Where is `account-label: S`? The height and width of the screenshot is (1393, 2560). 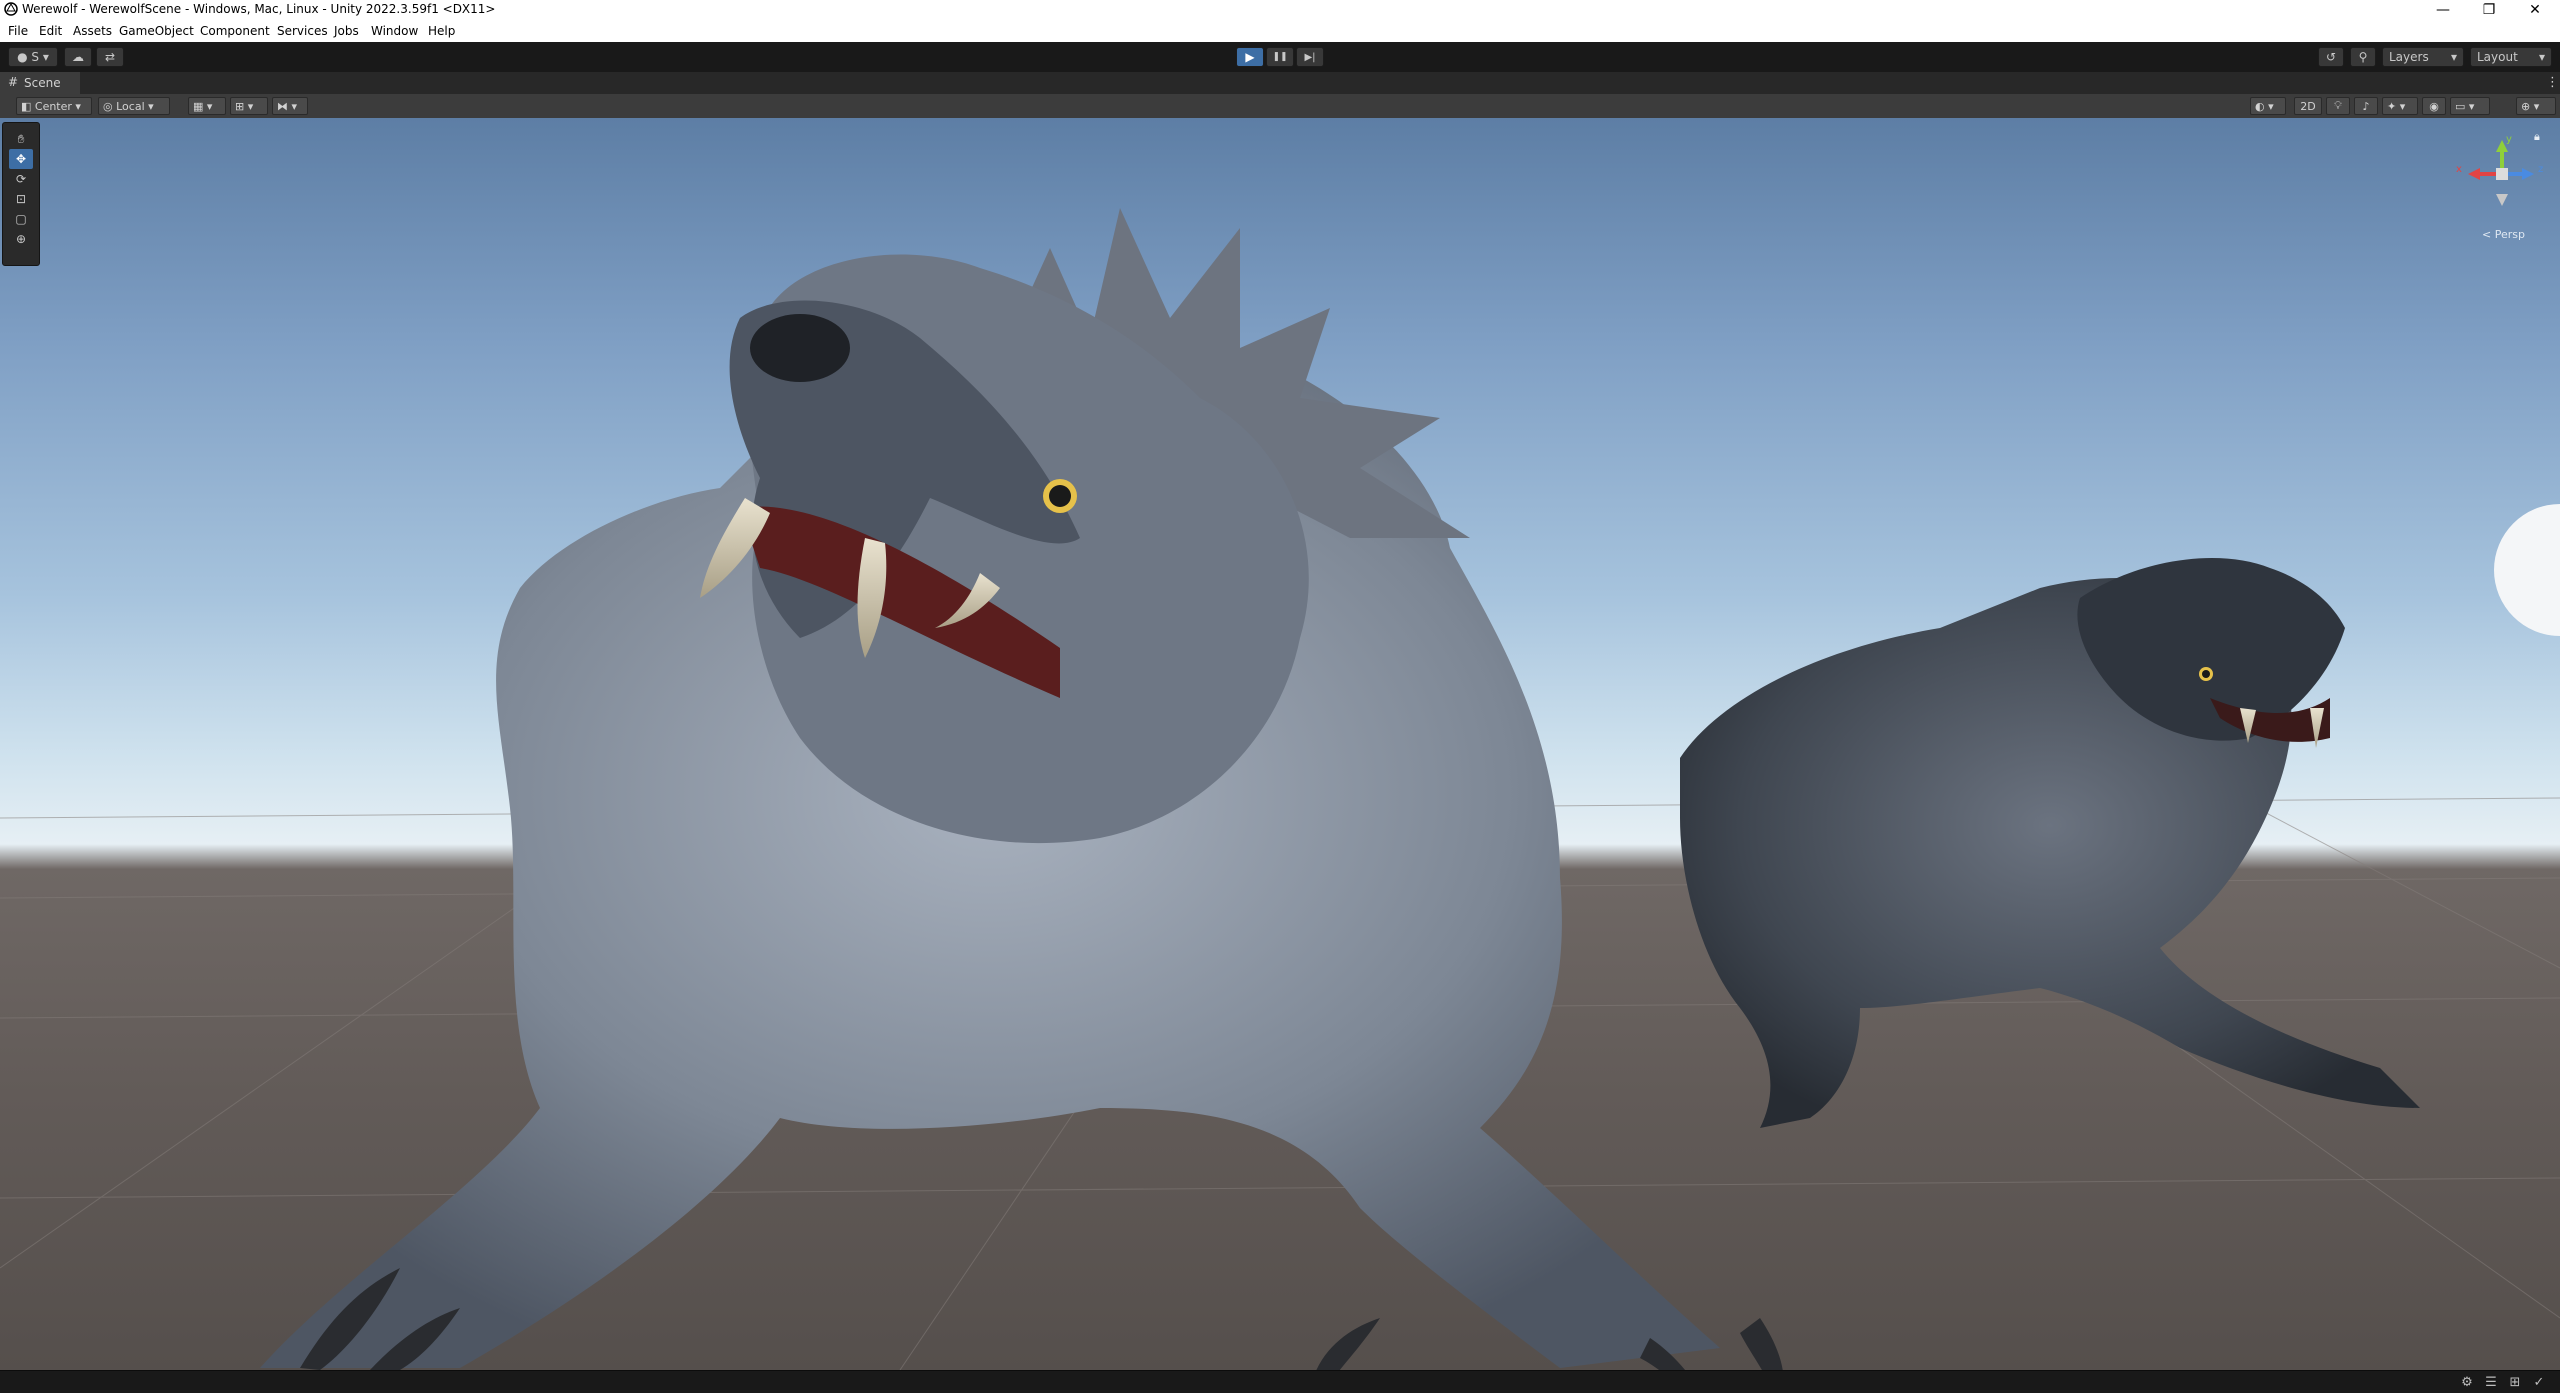 account-label: S is located at coordinates (35, 57).